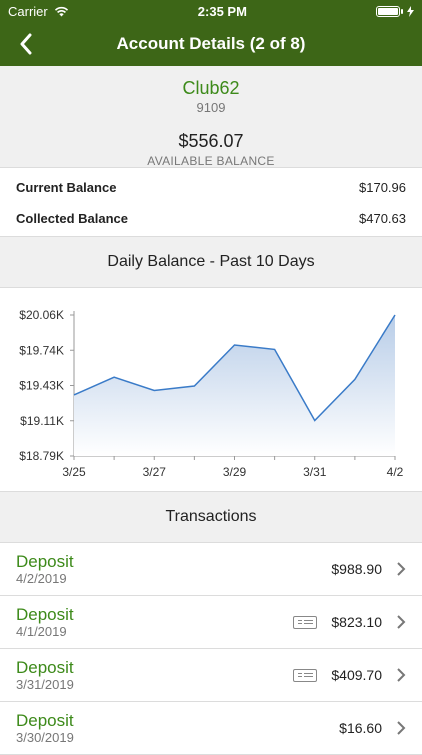 The image size is (422, 755). What do you see at coordinates (382, 218) in the screenshot?
I see `collected-balance-value: $470.63` at bounding box center [382, 218].